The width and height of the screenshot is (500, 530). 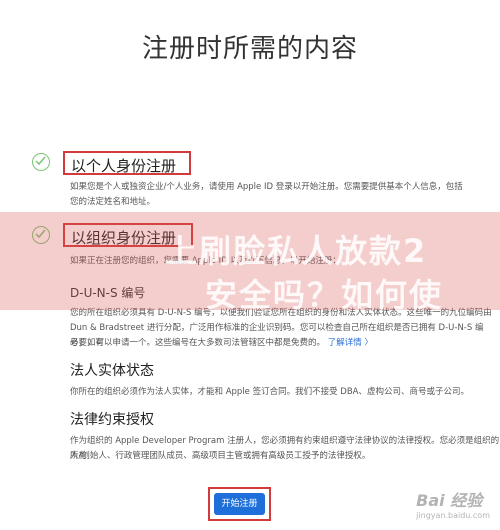 I want to click on entity-heading: 法人实体状态, so click(x=112, y=371).